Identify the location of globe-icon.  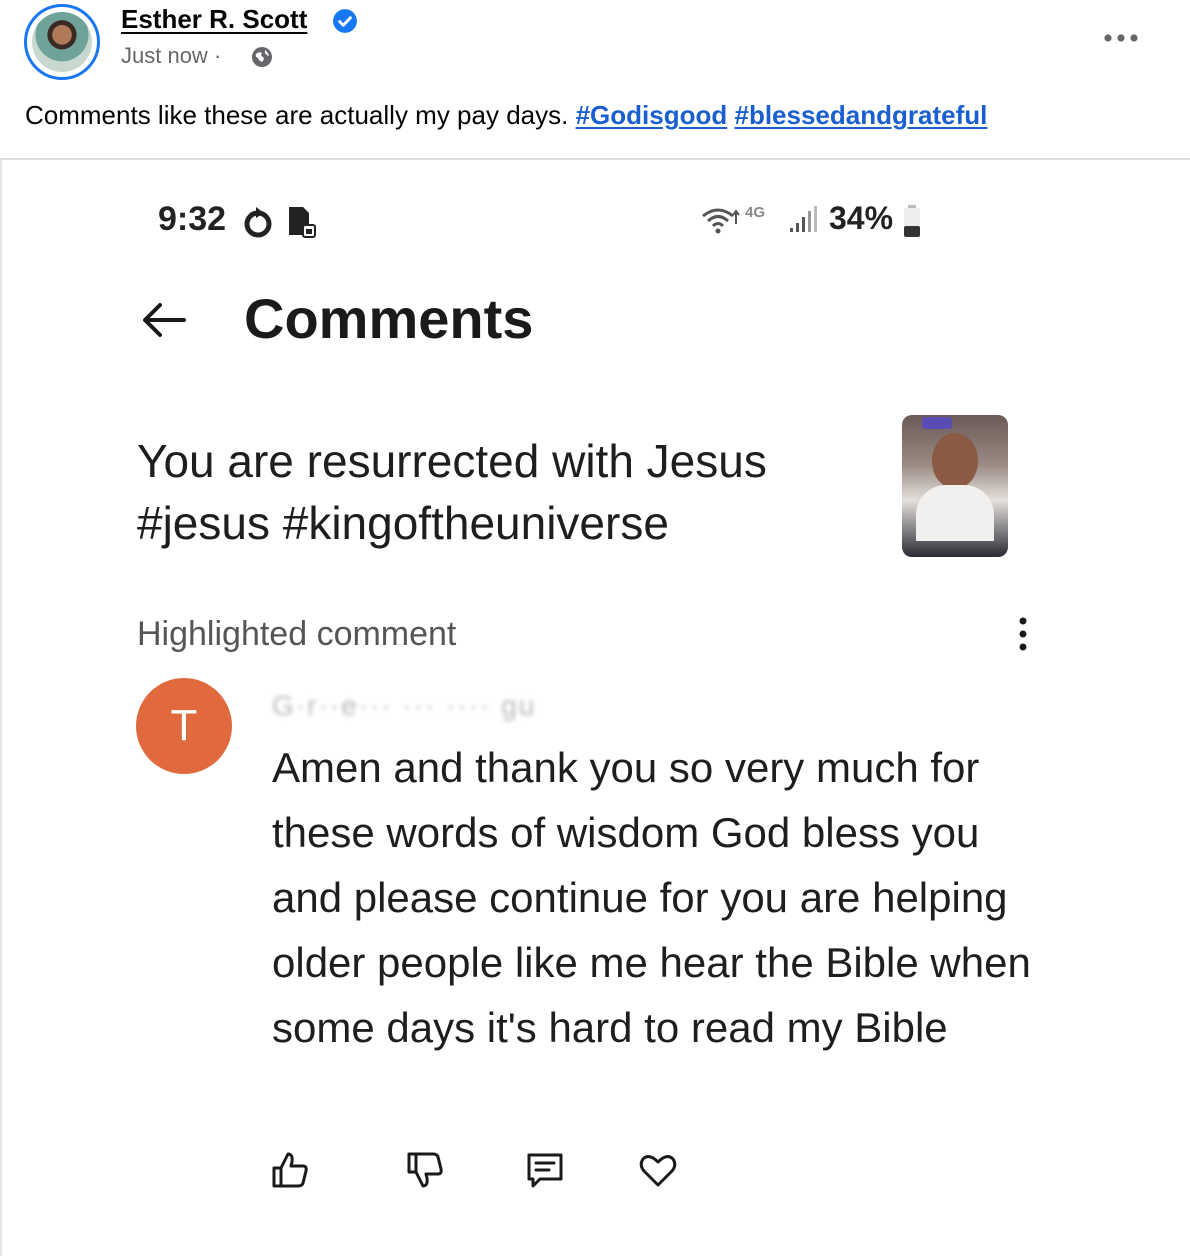
(262, 57).